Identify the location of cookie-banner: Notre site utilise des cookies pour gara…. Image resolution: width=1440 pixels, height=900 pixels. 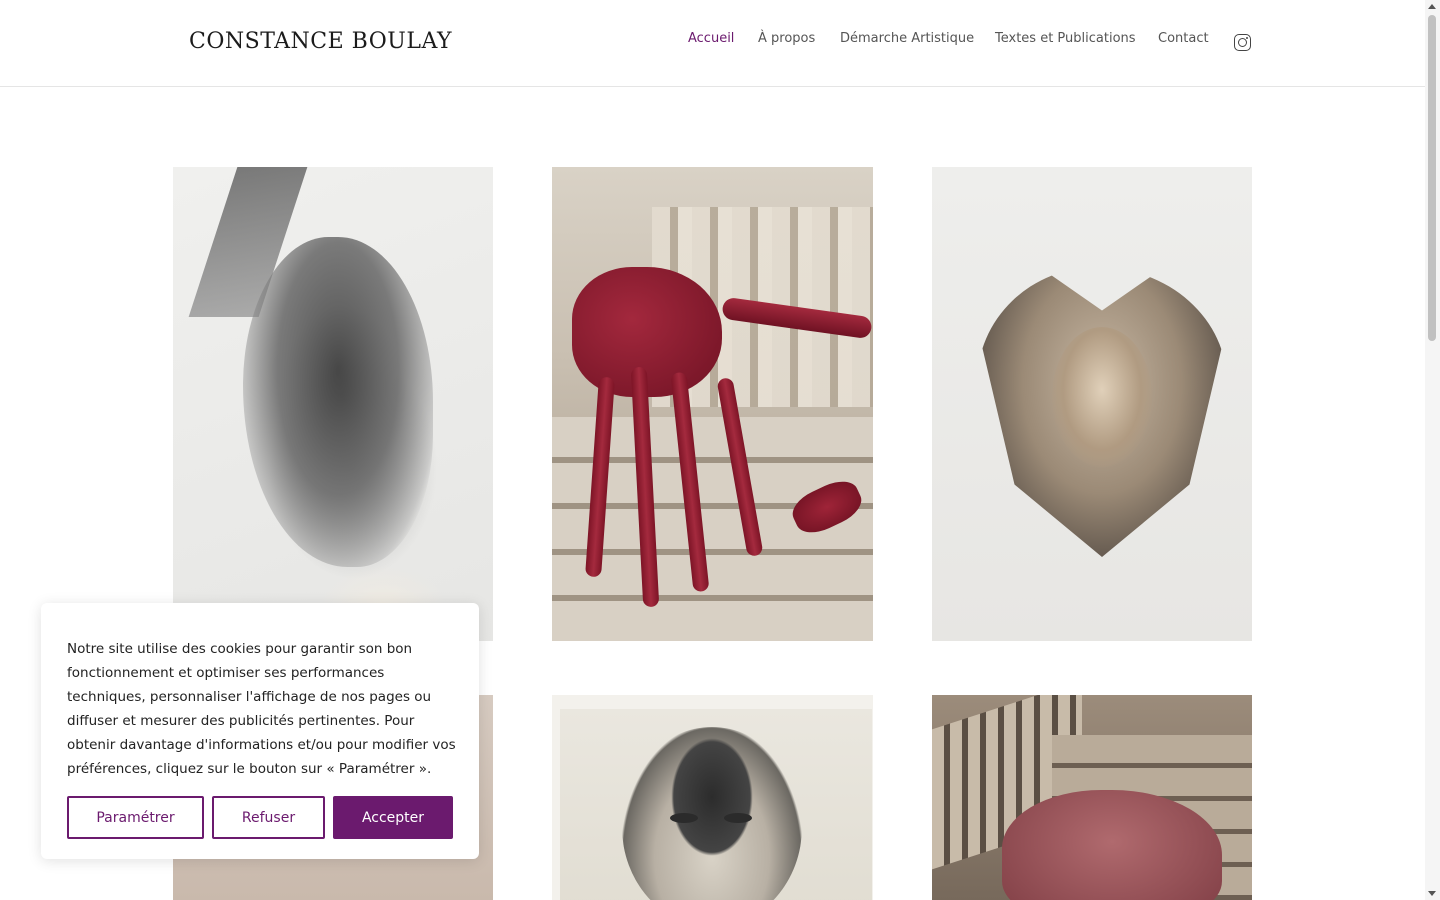
(260, 731).